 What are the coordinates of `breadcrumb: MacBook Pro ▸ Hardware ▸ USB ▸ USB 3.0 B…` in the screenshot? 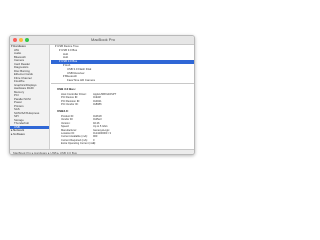 It's located at (45, 153).